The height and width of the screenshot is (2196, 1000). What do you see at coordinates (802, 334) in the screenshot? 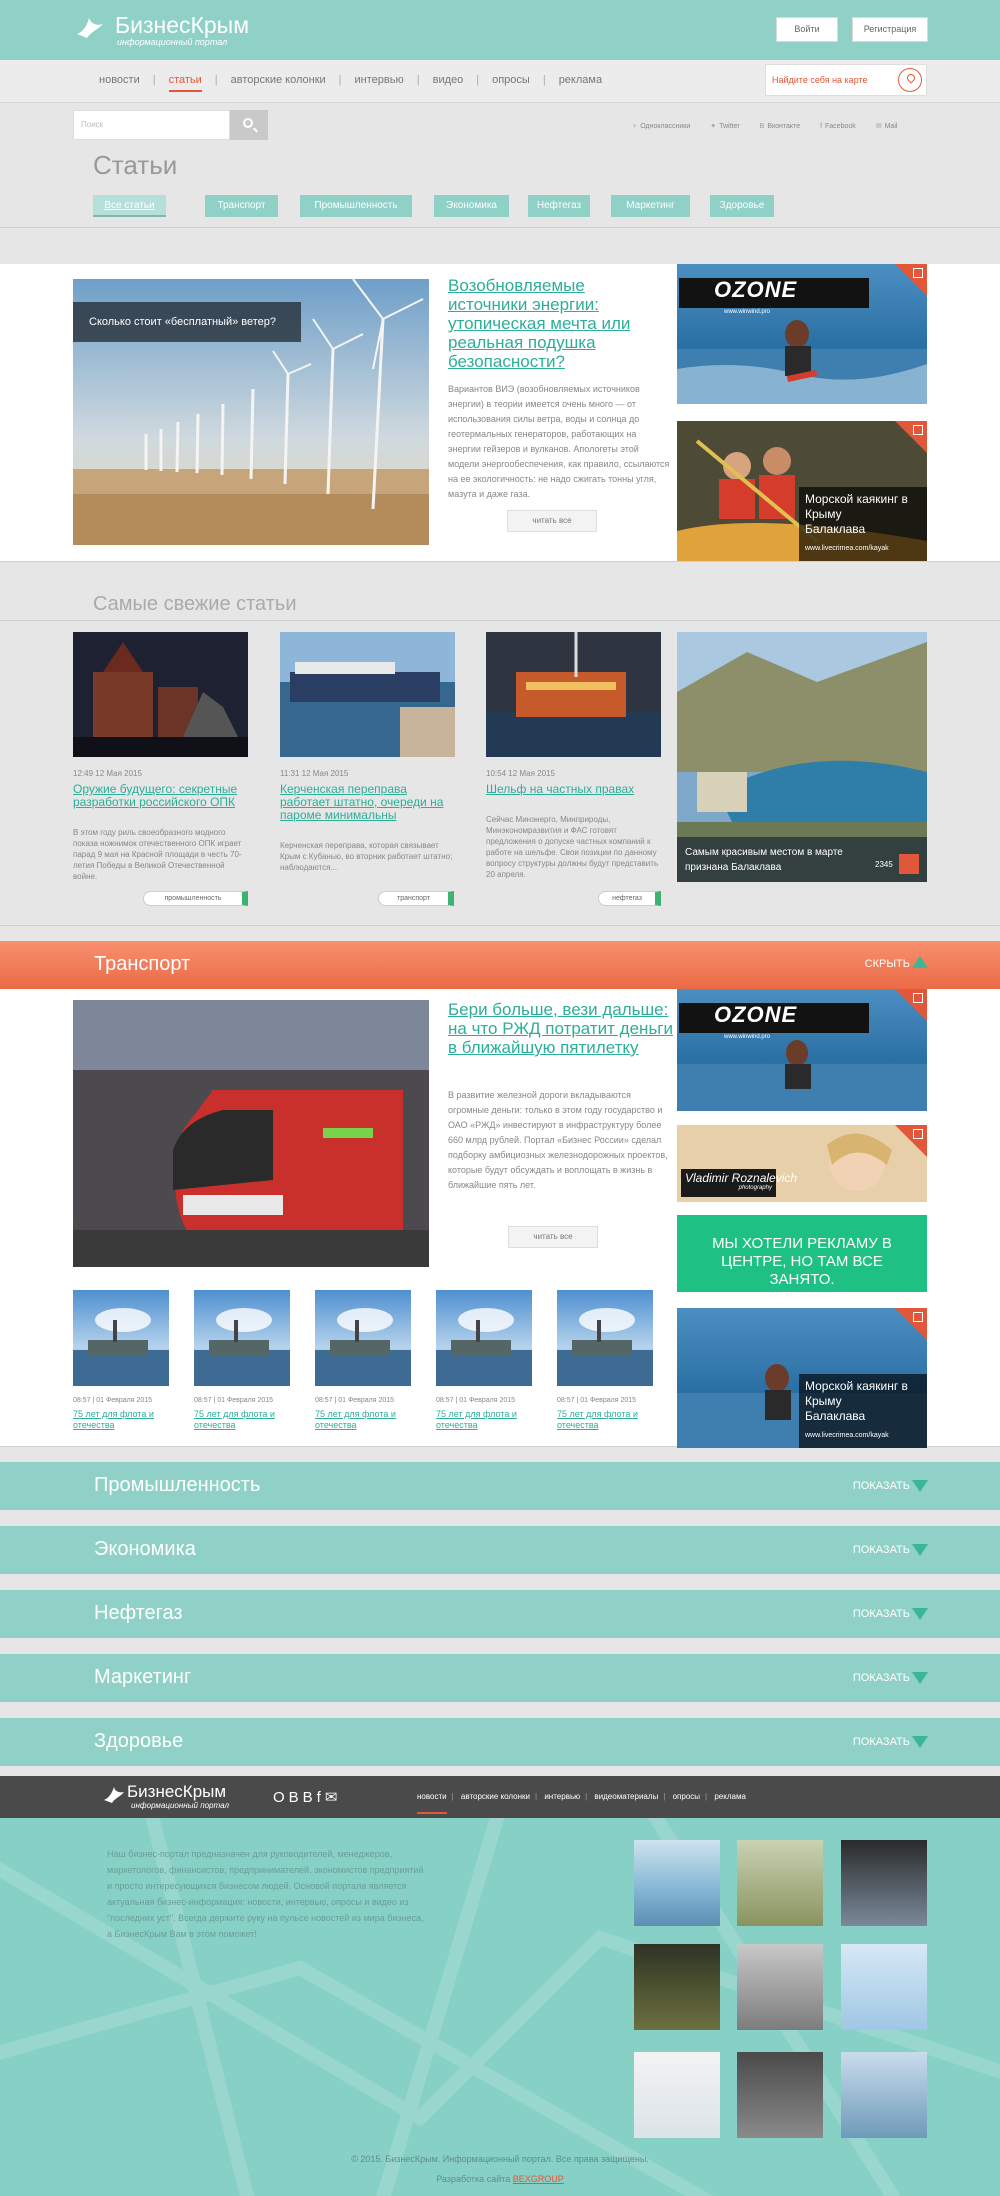
I see `ozone-ad: OZONE www.winwind.pro` at bounding box center [802, 334].